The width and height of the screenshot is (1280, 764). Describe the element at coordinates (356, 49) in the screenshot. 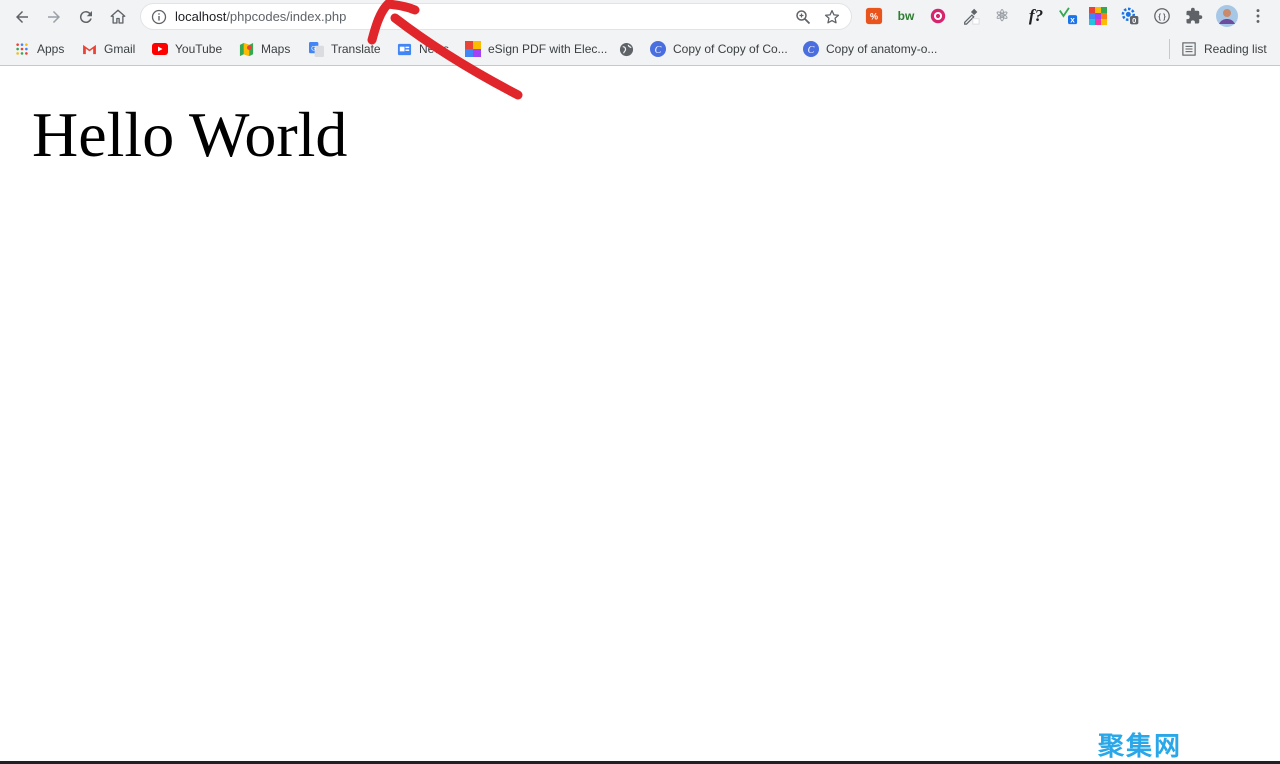

I see `bookmark-label: Translate` at that location.